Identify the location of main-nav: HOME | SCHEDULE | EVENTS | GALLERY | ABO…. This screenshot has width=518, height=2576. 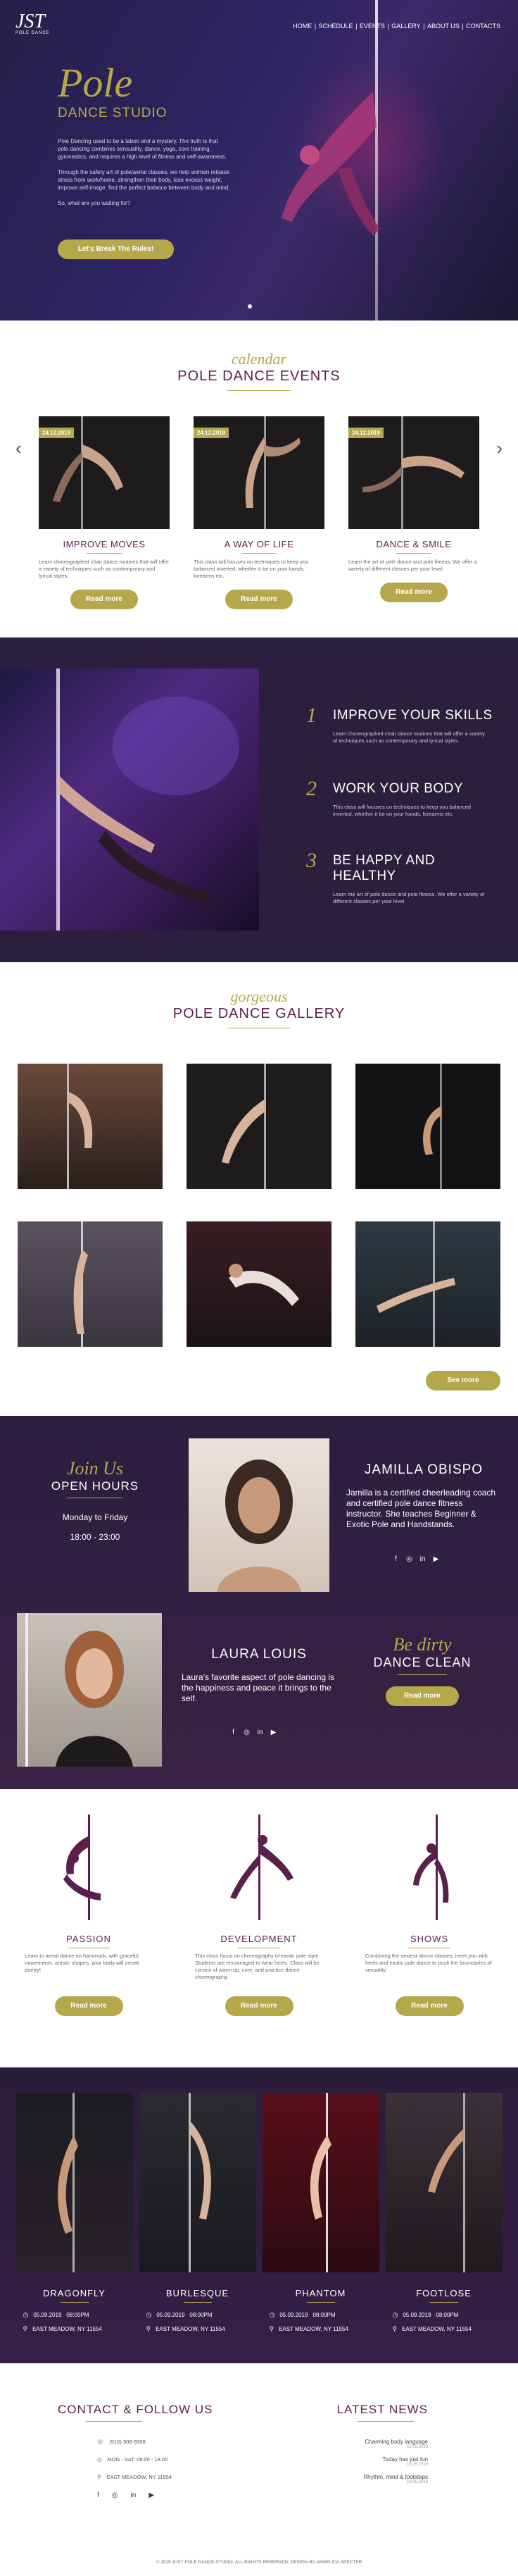
(396, 26).